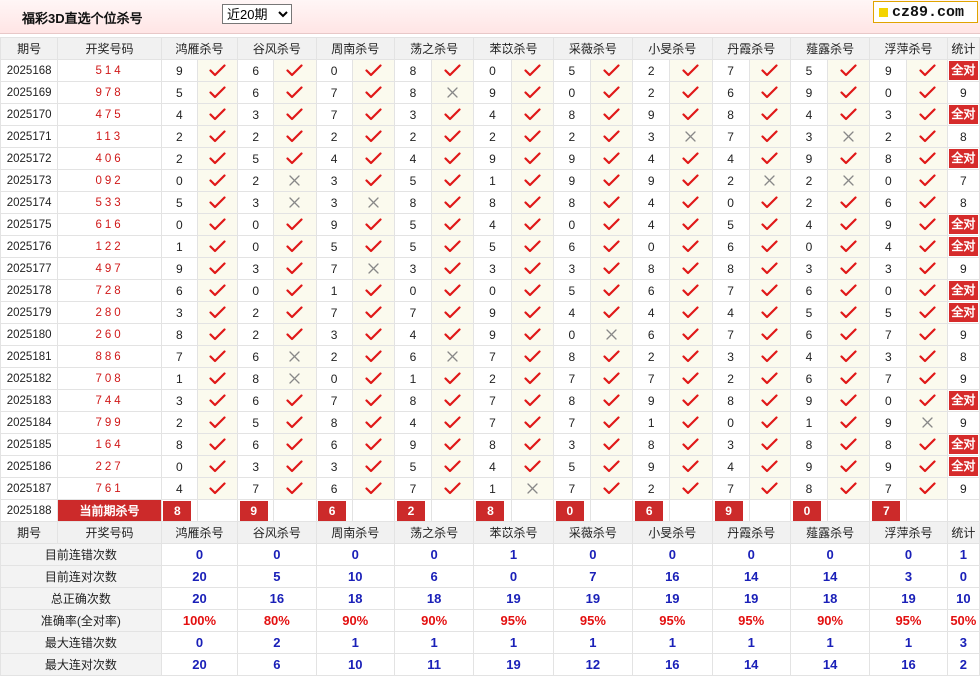  Describe the element at coordinates (109, 422) in the screenshot. I see `draw-number: 799` at that location.